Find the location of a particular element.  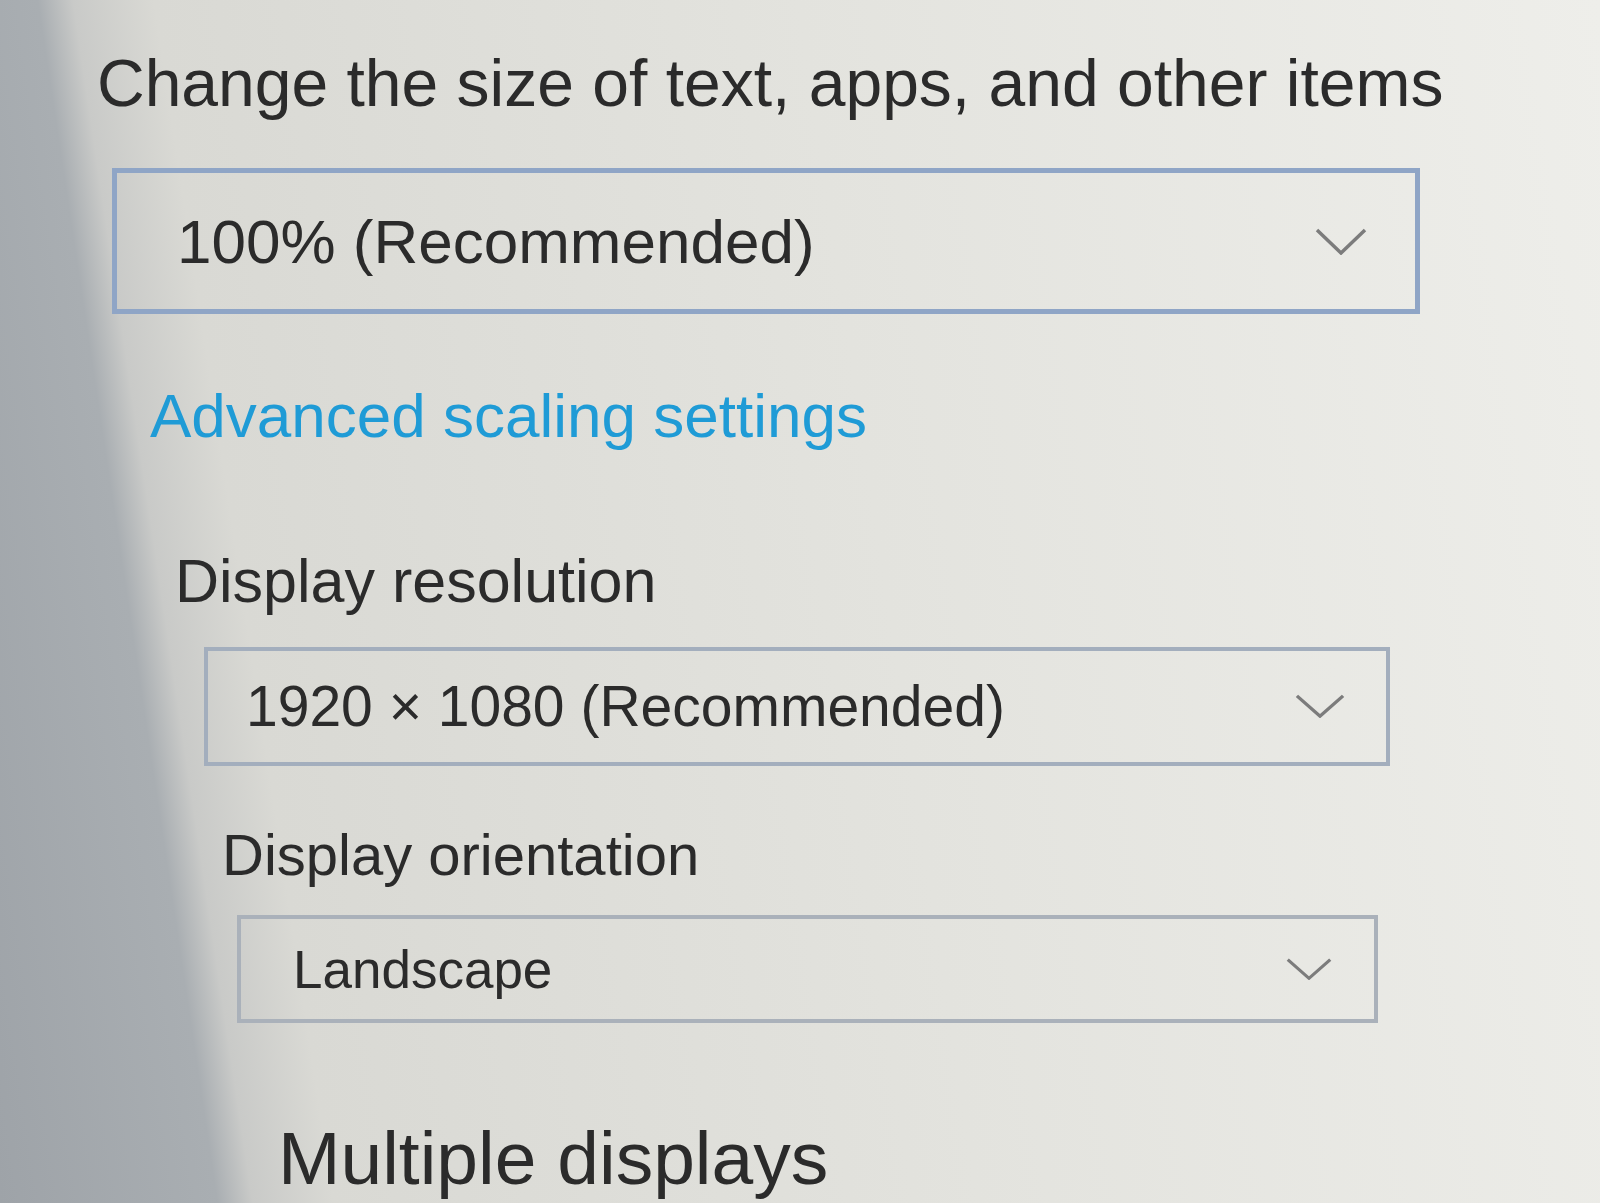

section-heading: Multiple displays is located at coordinates (553, 1158).